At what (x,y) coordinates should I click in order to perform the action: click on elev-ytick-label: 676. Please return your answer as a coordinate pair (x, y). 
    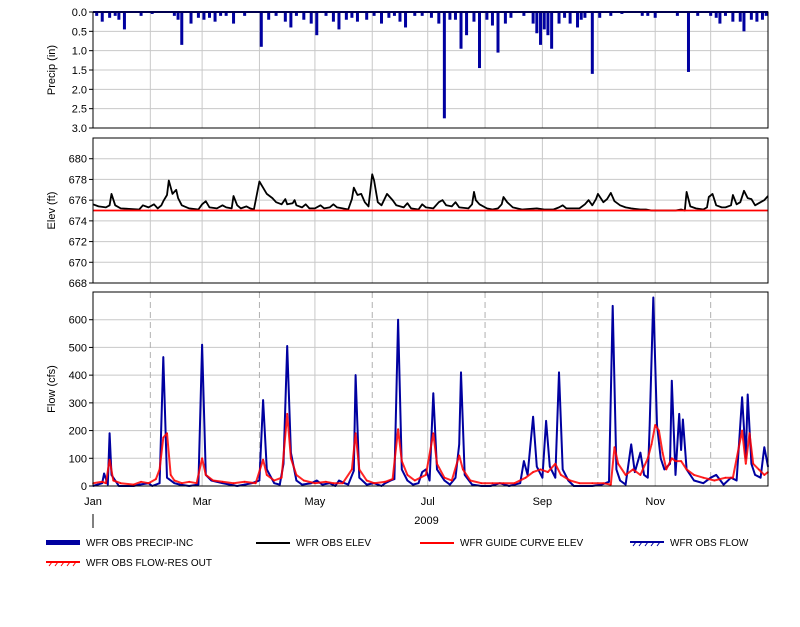
    Looking at the image, I should click on (78, 201).